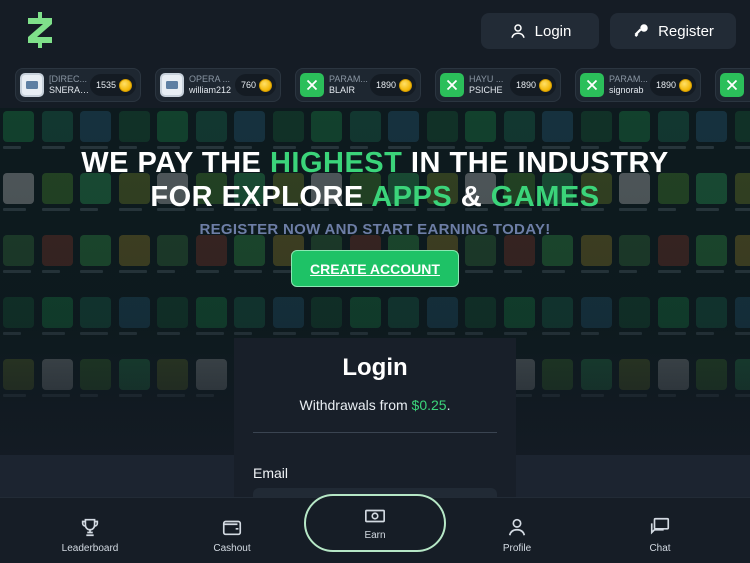  I want to click on chat-icon, so click(660, 526).